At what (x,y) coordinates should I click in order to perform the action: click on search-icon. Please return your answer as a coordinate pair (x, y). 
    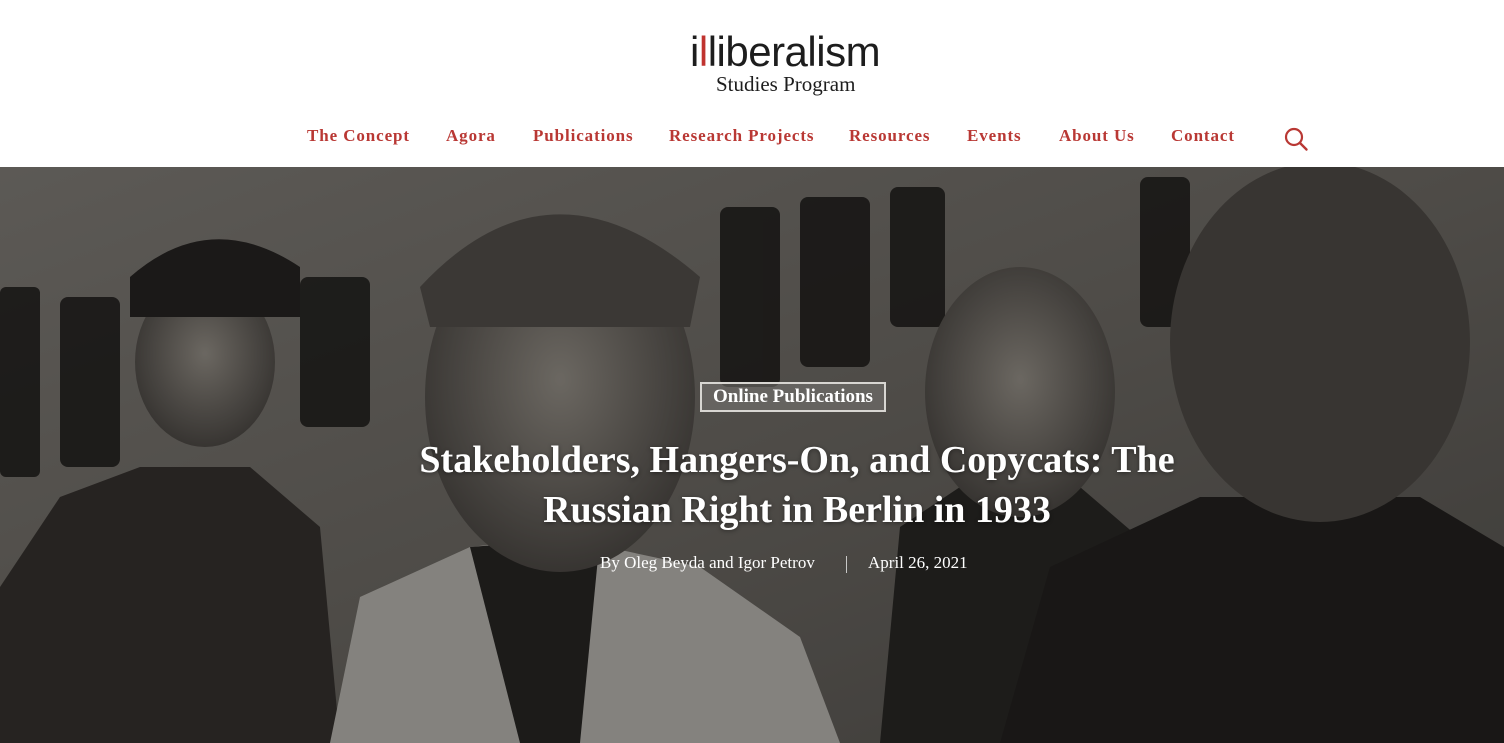
    Looking at the image, I should click on (1296, 139).